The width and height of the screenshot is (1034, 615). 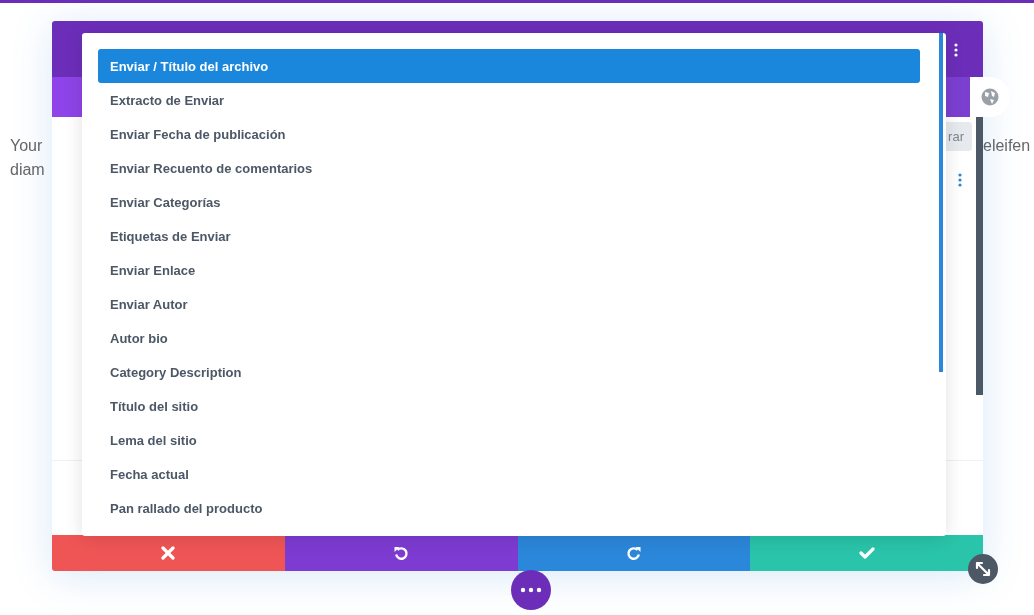 What do you see at coordinates (983, 569) in the screenshot?
I see `resize-icon` at bounding box center [983, 569].